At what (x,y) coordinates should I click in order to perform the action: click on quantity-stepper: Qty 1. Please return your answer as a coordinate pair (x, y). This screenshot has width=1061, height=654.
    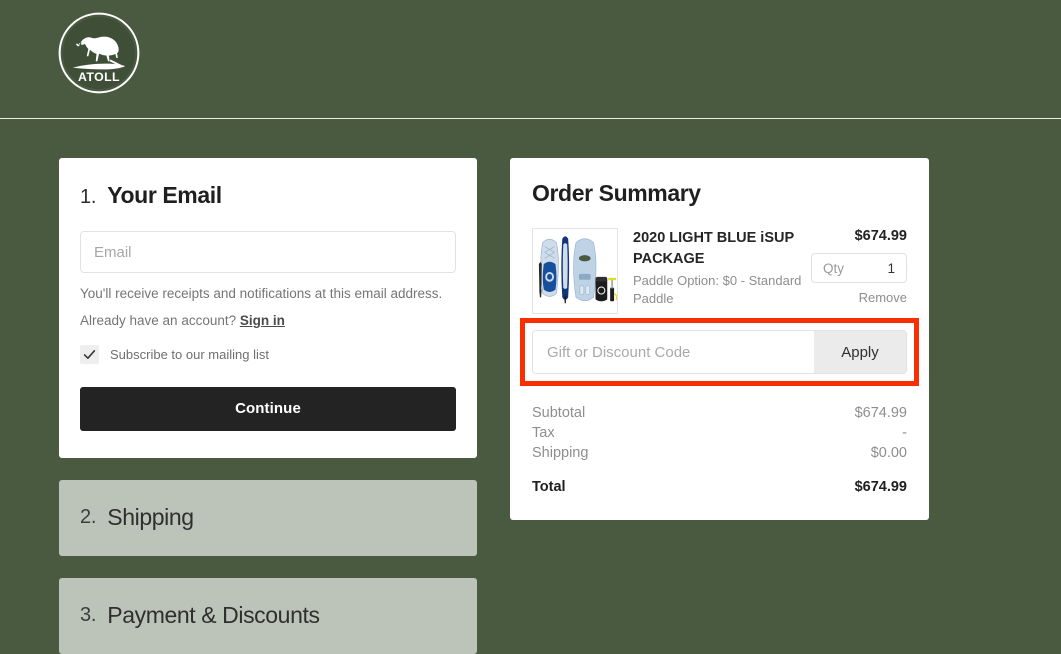
    Looking at the image, I should click on (859, 268).